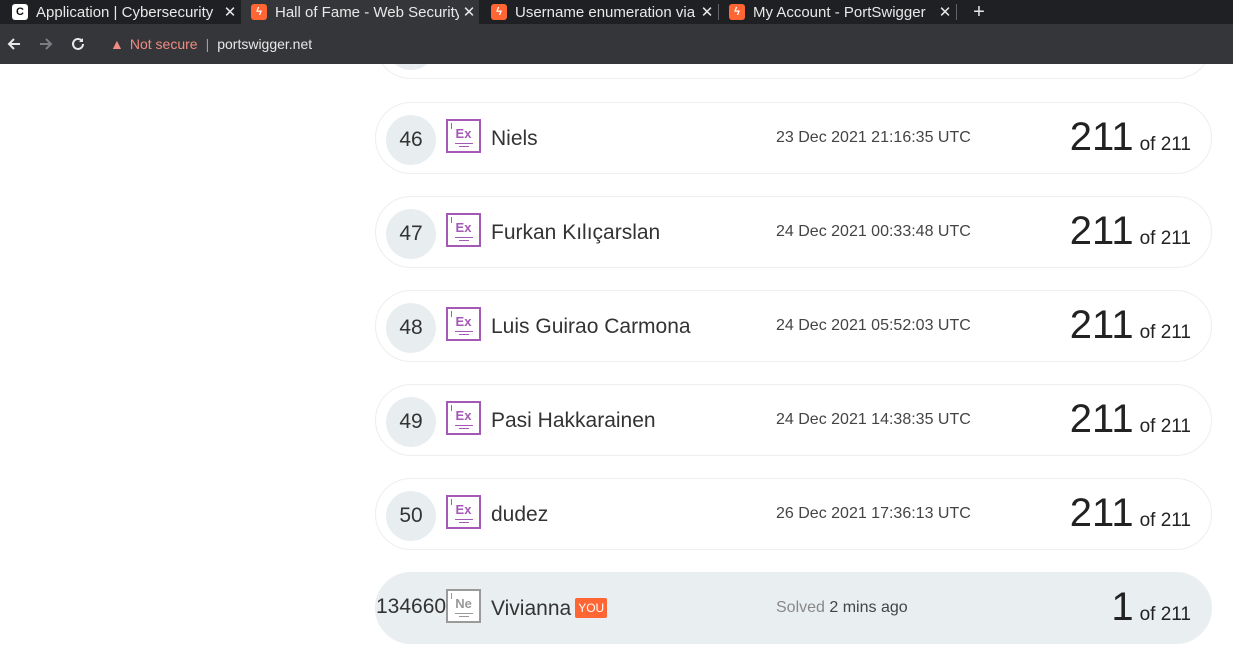 Image resolution: width=1233 pixels, height=667 pixels. What do you see at coordinates (411, 516) in the screenshot?
I see `rank-number: 50` at bounding box center [411, 516].